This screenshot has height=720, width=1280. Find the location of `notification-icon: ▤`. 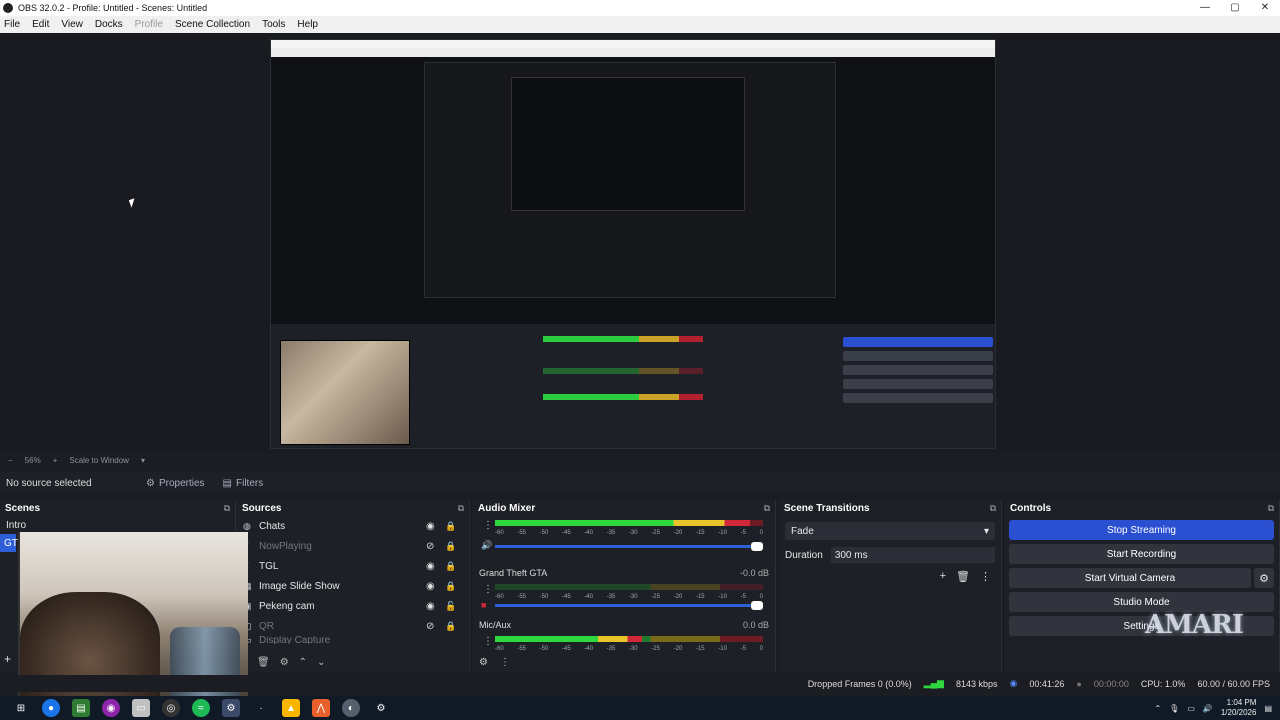

notification-icon: ▤ is located at coordinates (1268, 708).